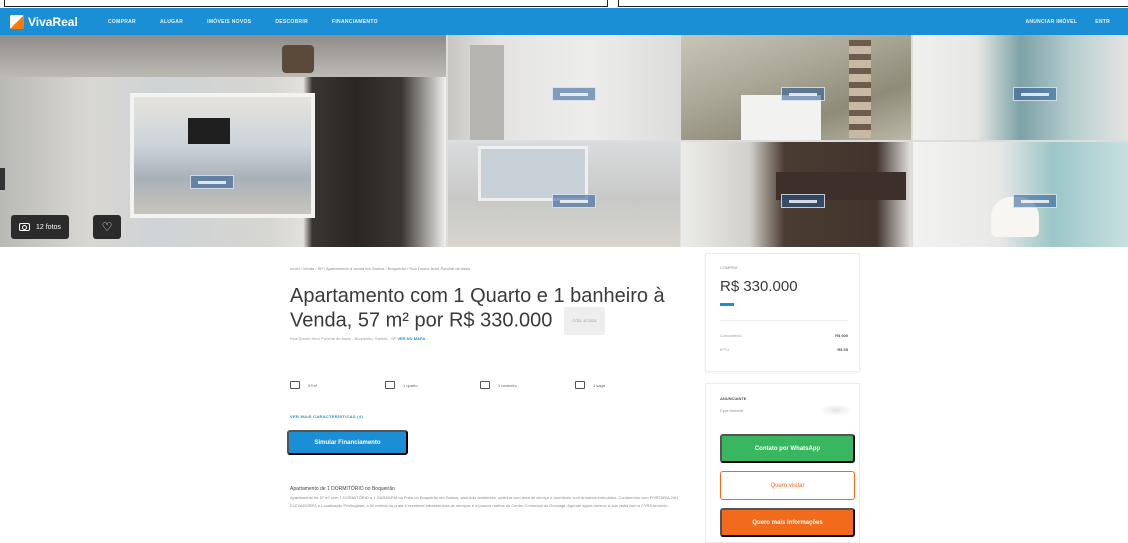 This screenshot has width=1128, height=543. Describe the element at coordinates (841, 335) in the screenshot. I see `fee-value: R$ 600` at that location.